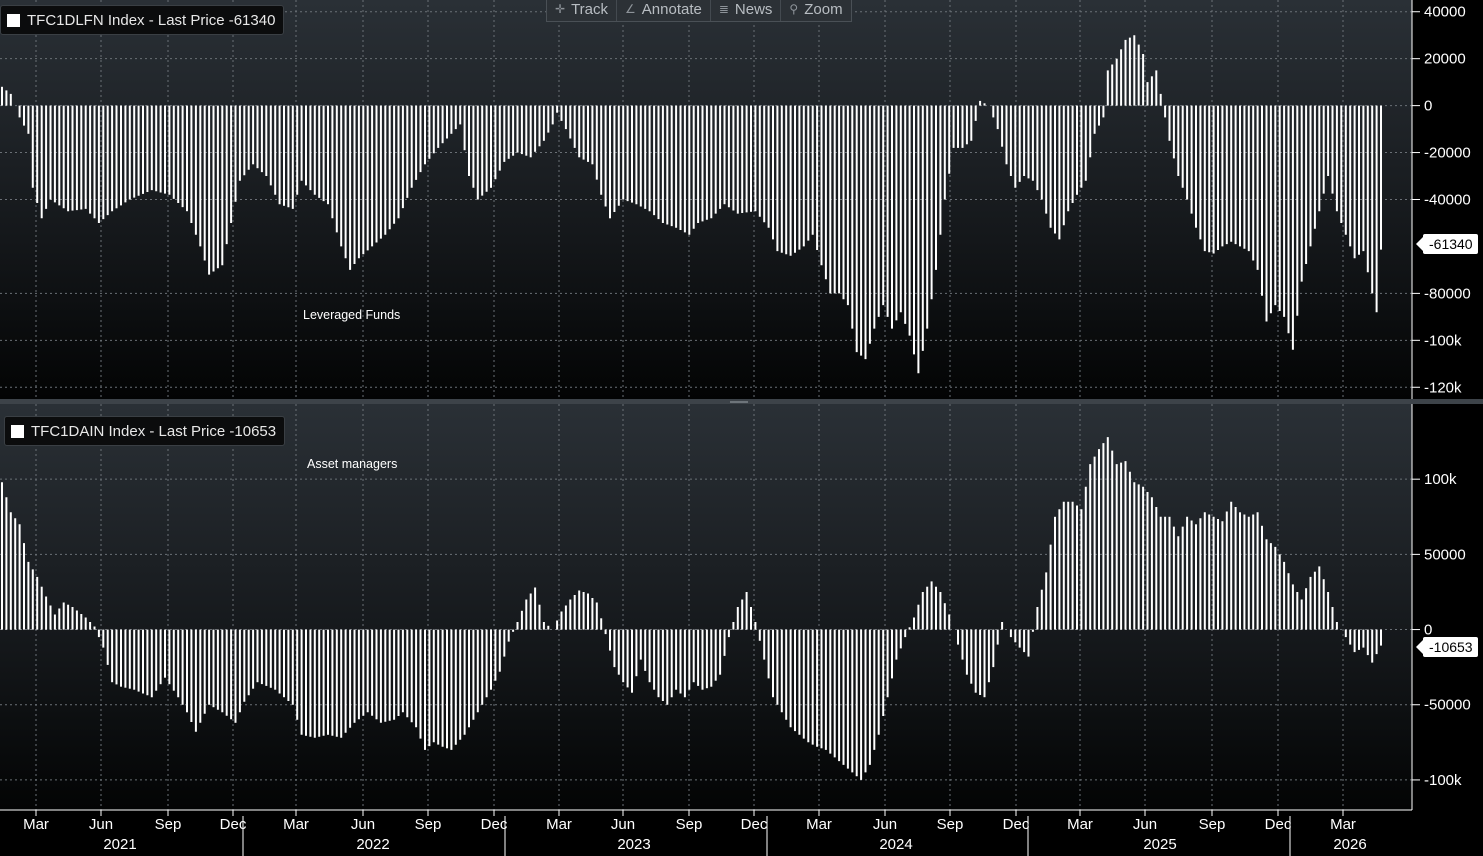 The image size is (1483, 856). I want to click on annotate-button: ∠ Annotate, so click(664, 10).